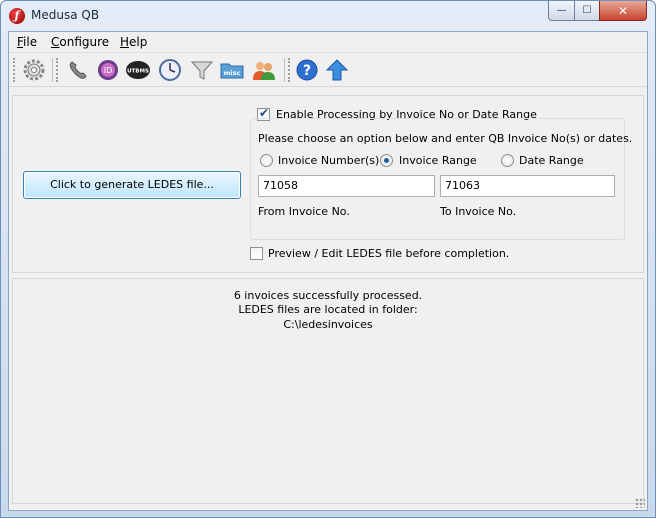 Image resolution: width=656 pixels, height=518 pixels. I want to click on from-invoice-input: 71058, so click(346, 186).